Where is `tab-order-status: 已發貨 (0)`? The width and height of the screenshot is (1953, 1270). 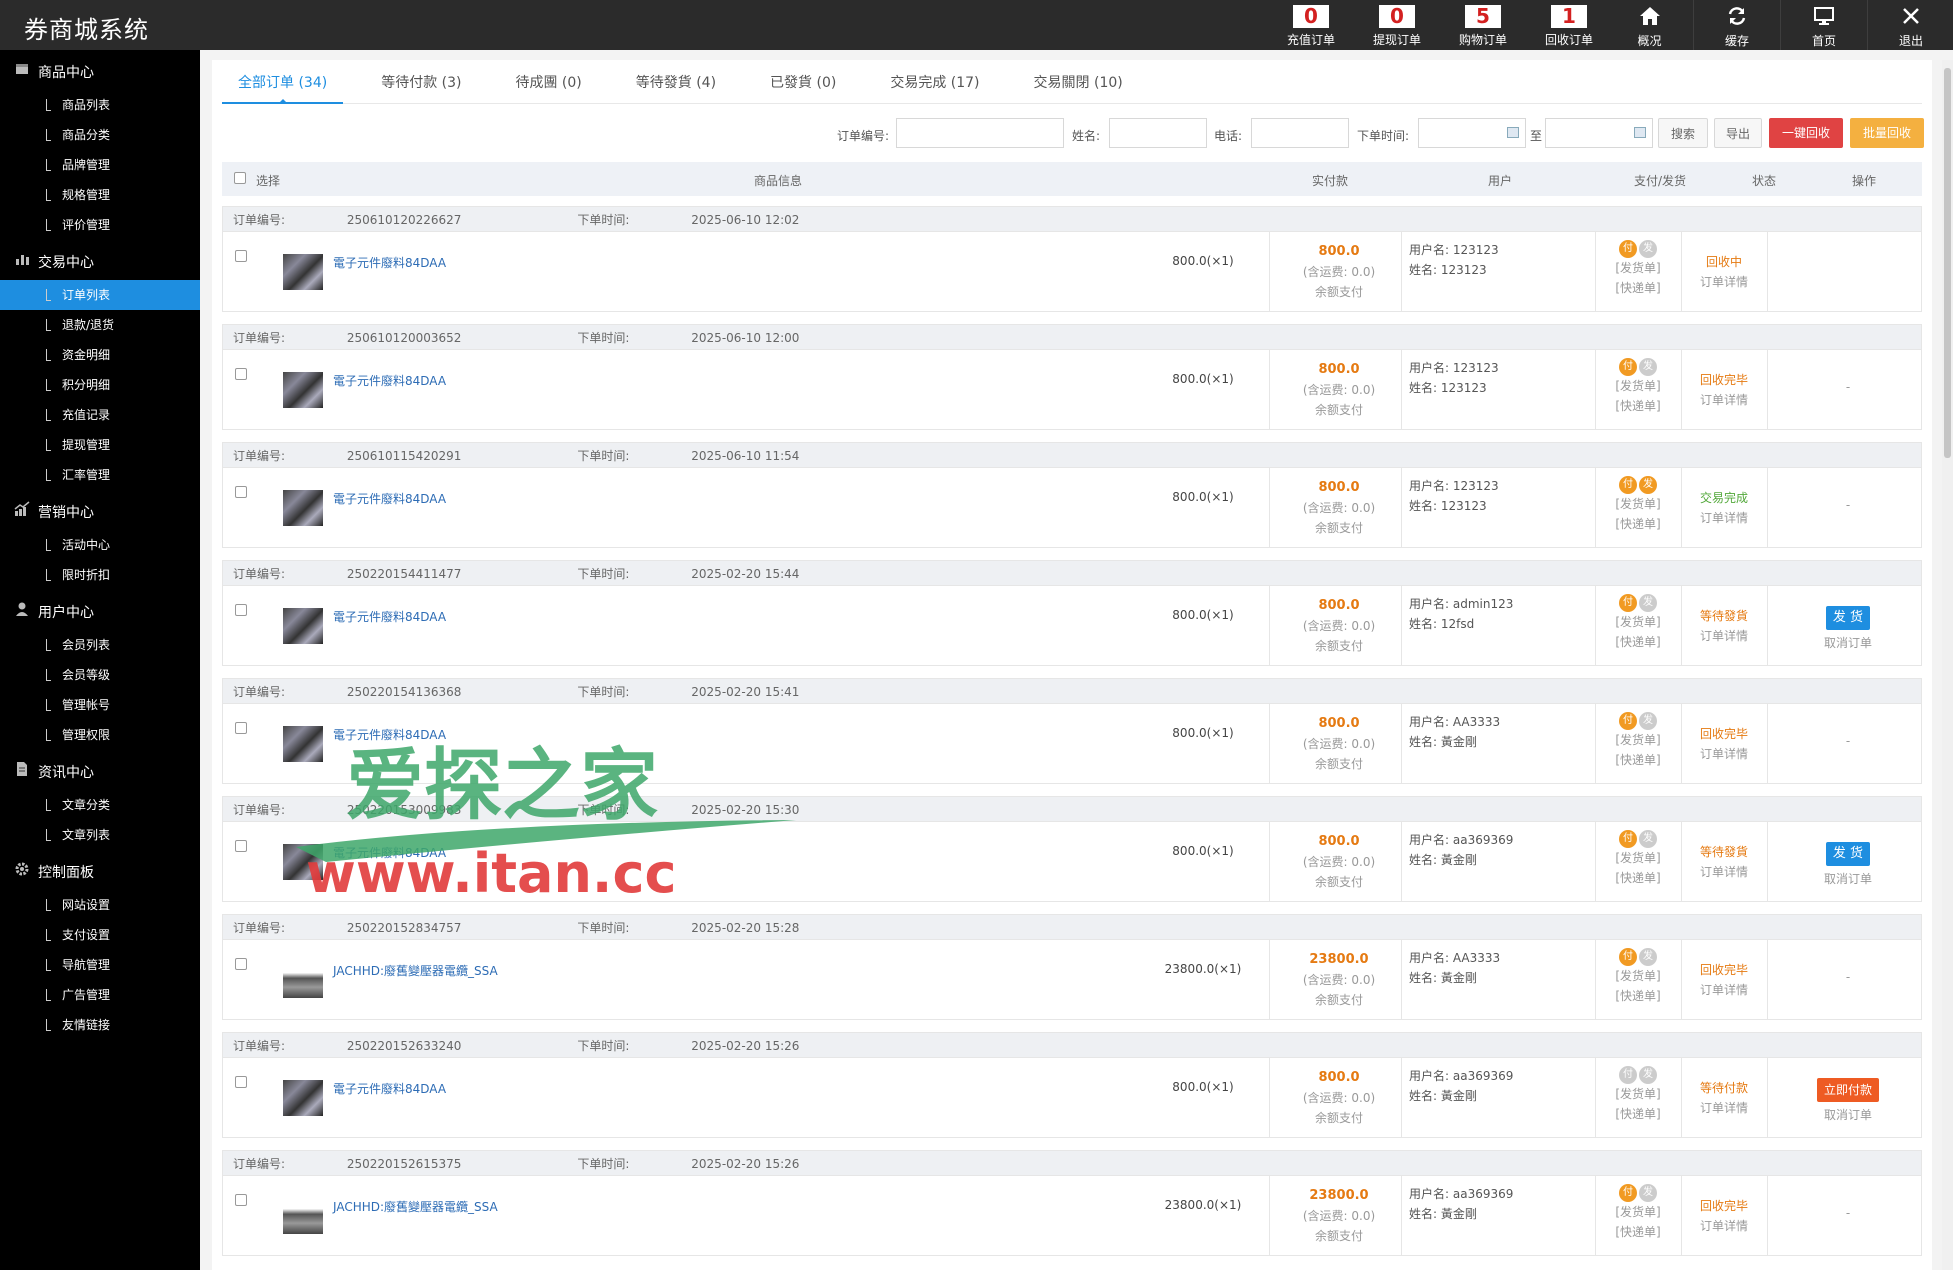
tab-order-status: 已發貨 (0) is located at coordinates (803, 85).